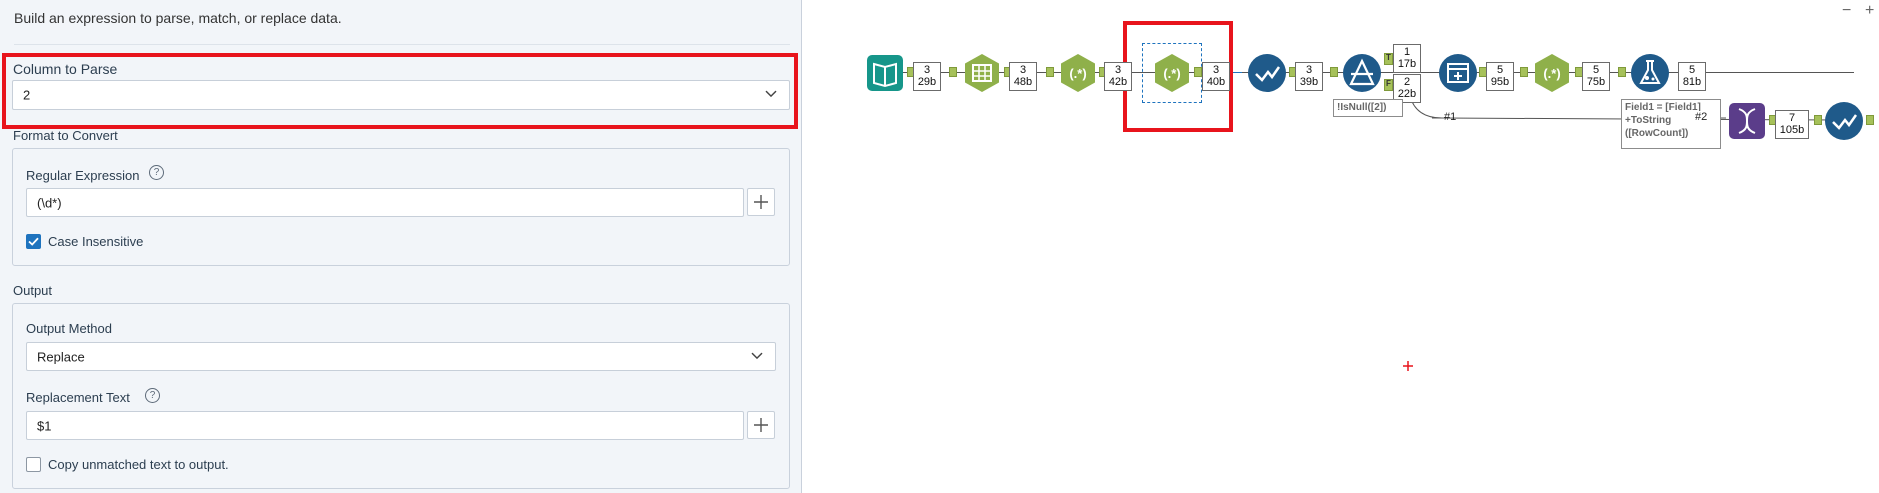  What do you see at coordinates (385, 425) in the screenshot?
I see `replacement-text-input: $1` at bounding box center [385, 425].